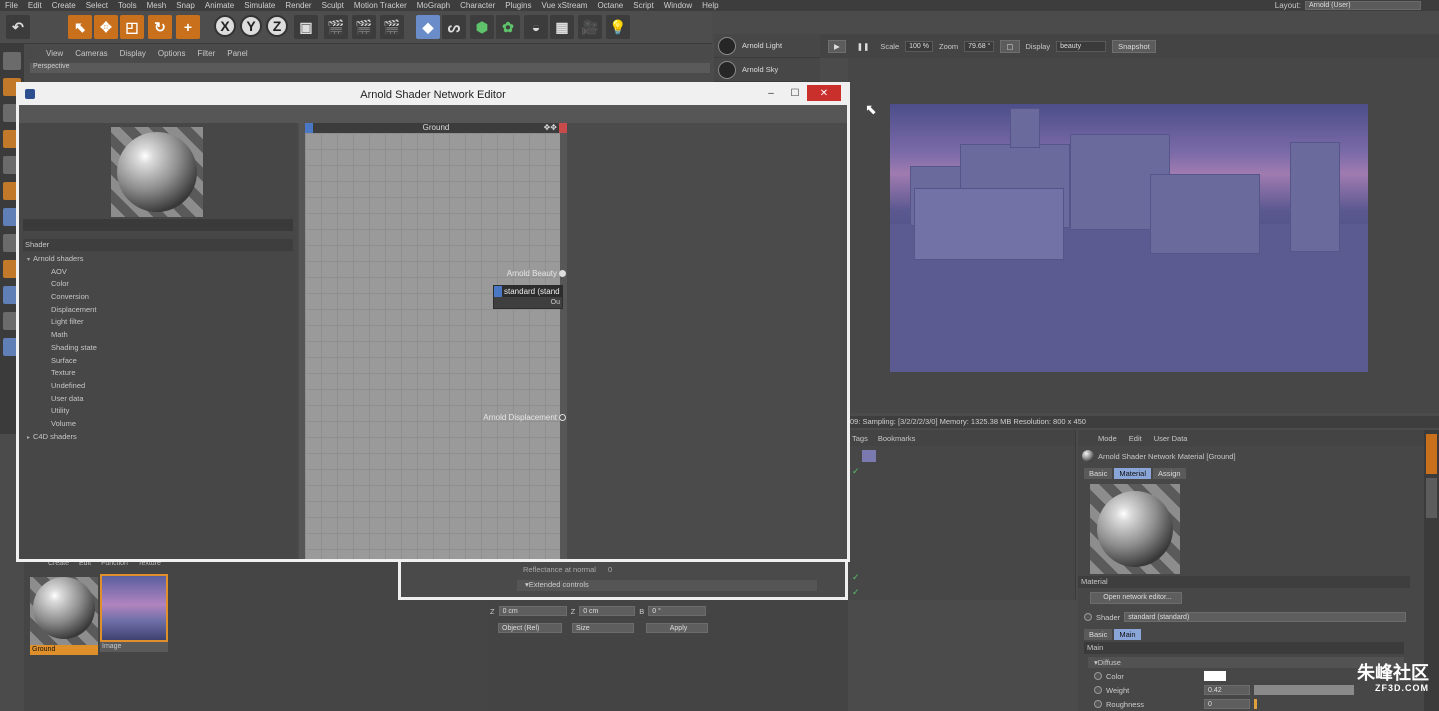 This screenshot has width=1439, height=711. Describe the element at coordinates (158, 259) in the screenshot. I see `tree-item-arnold-shaders: Arnold shaders` at that location.